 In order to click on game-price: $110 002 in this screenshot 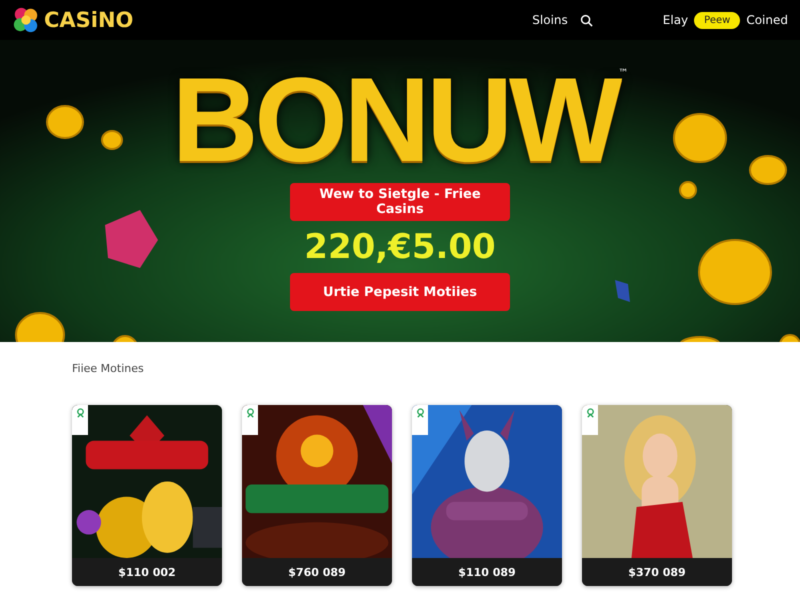, I will do `click(147, 572)`.